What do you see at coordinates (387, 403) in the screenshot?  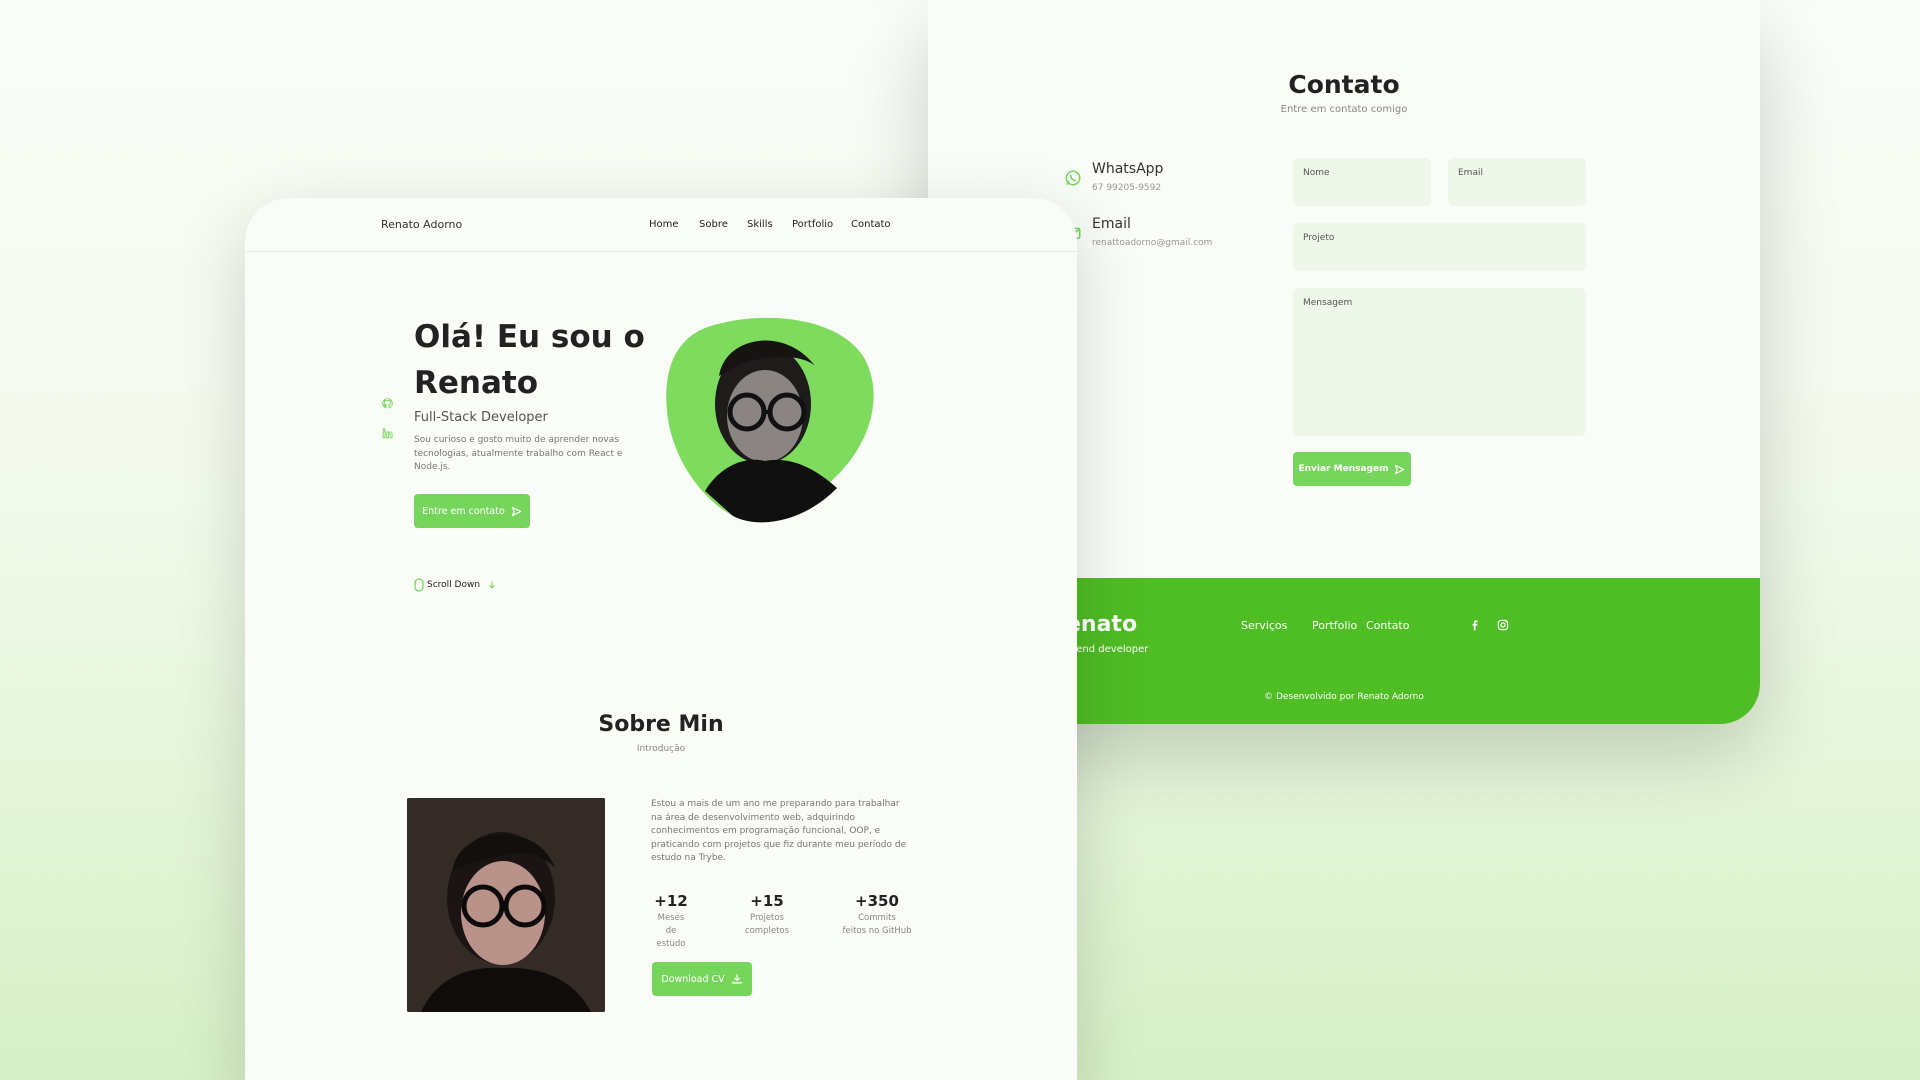 I see `github-icon` at bounding box center [387, 403].